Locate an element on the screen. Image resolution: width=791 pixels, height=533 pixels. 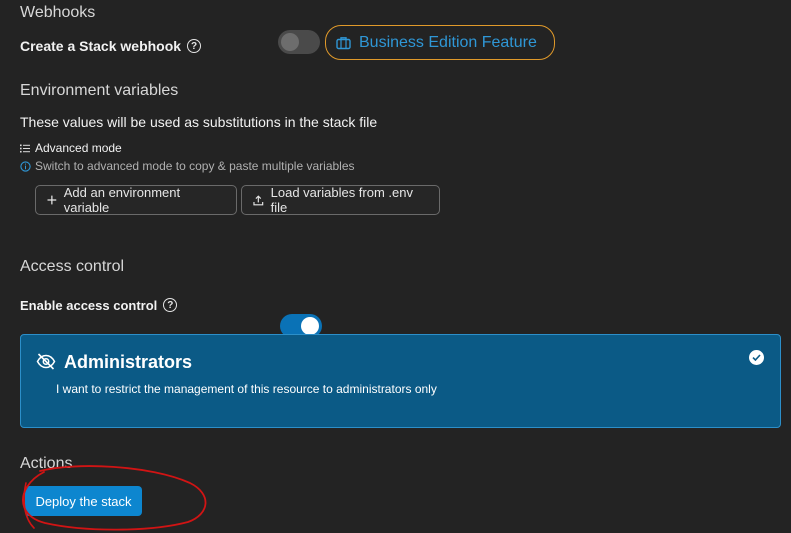
eye-off-icon is located at coordinates (46, 361).